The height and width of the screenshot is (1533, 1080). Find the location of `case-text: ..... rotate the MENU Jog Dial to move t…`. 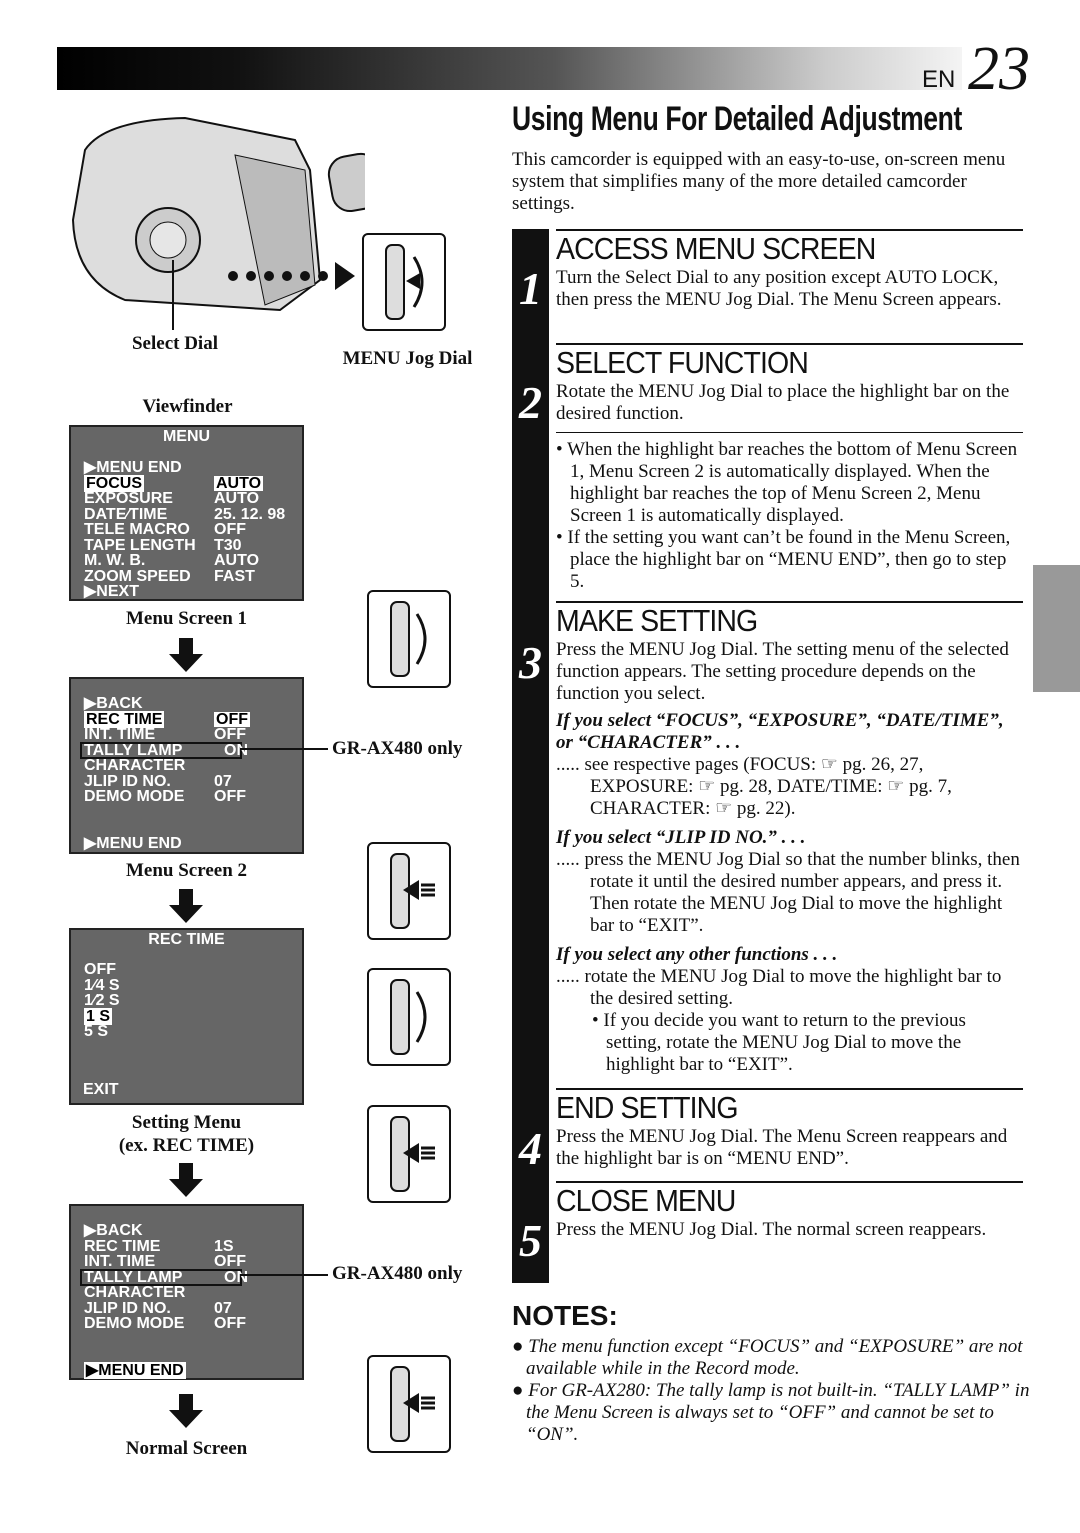

case-text: ..... rotate the MENU Jog Dial to move t… is located at coordinates (779, 987).